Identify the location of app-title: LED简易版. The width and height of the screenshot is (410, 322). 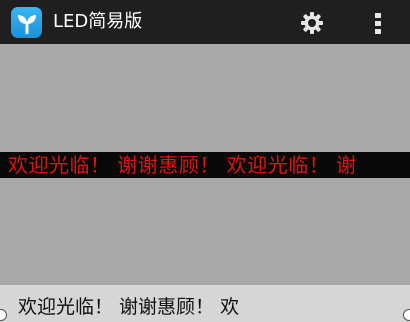
(98, 21).